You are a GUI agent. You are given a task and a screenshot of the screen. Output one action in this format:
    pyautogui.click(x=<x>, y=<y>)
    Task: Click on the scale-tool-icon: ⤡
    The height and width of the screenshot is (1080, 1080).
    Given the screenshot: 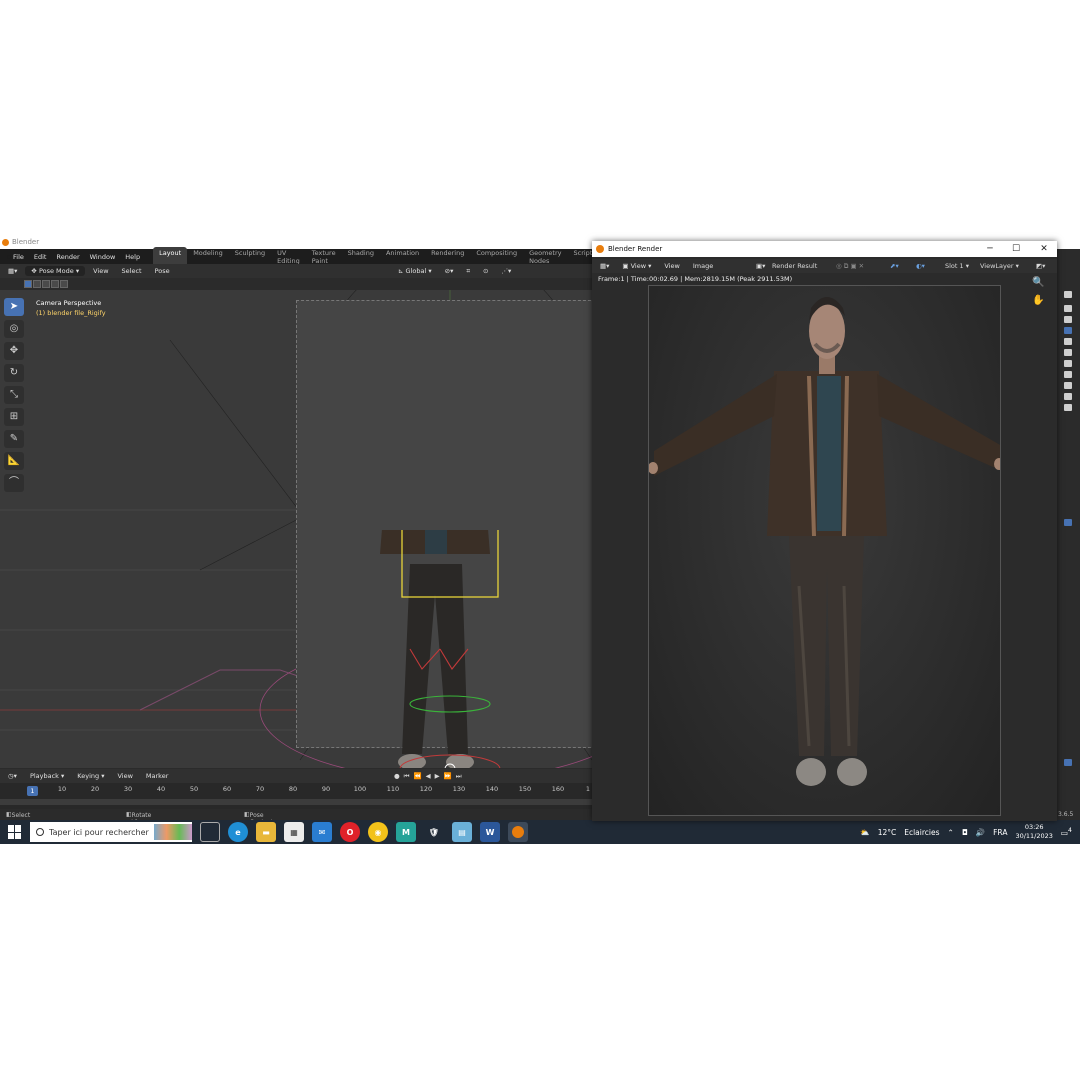 What is the action you would take?
    pyautogui.click(x=14, y=395)
    